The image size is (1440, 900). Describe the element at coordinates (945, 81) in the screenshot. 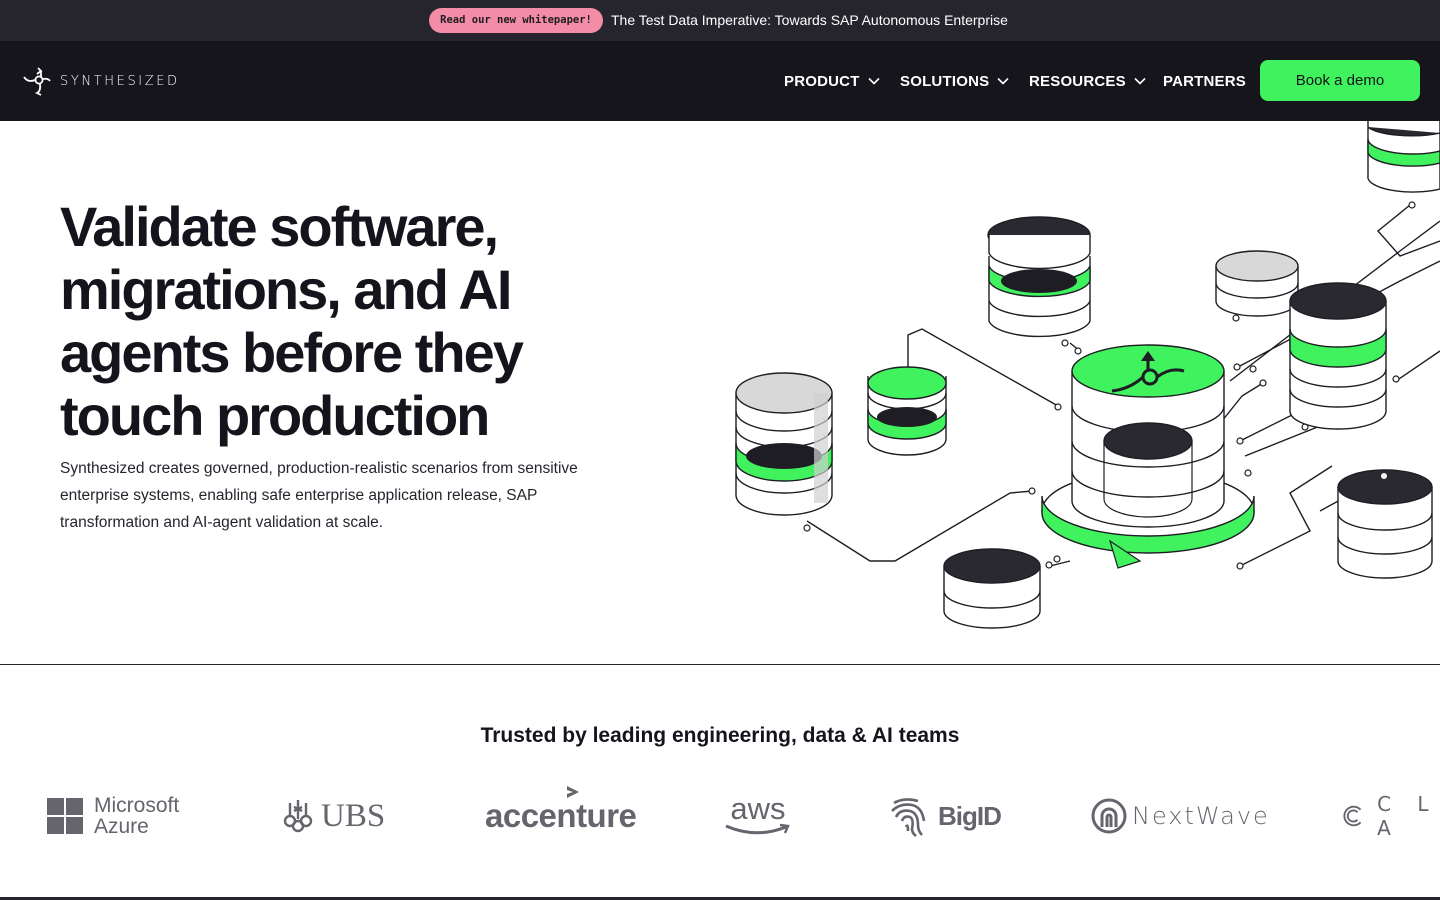

I see `nav-solutions-label: SOLUTIONS` at that location.